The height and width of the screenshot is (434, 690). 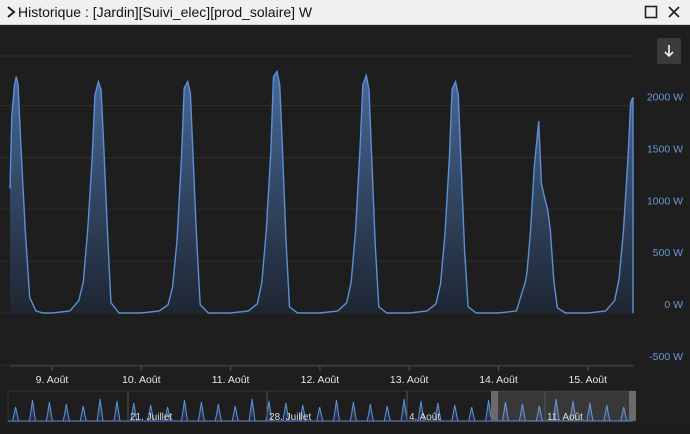 I want to click on chevron-right-icon, so click(x=11, y=12).